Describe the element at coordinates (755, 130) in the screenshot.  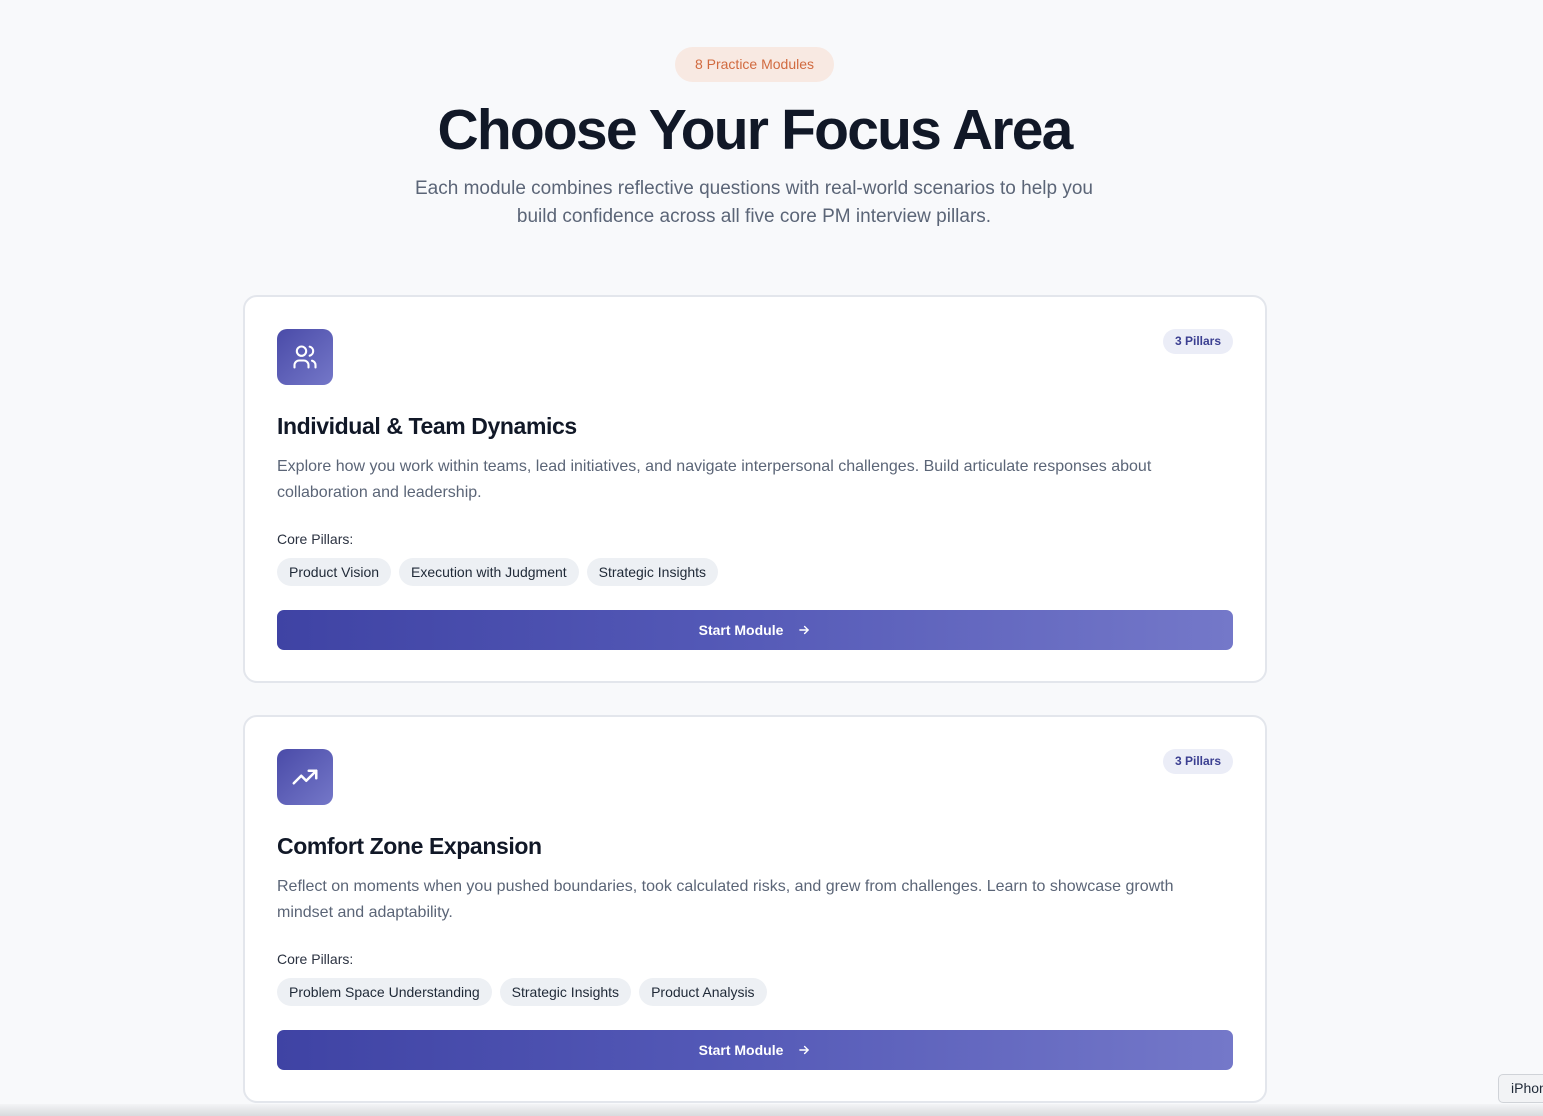
I see `page-title: Choose Your Focus Area` at that location.